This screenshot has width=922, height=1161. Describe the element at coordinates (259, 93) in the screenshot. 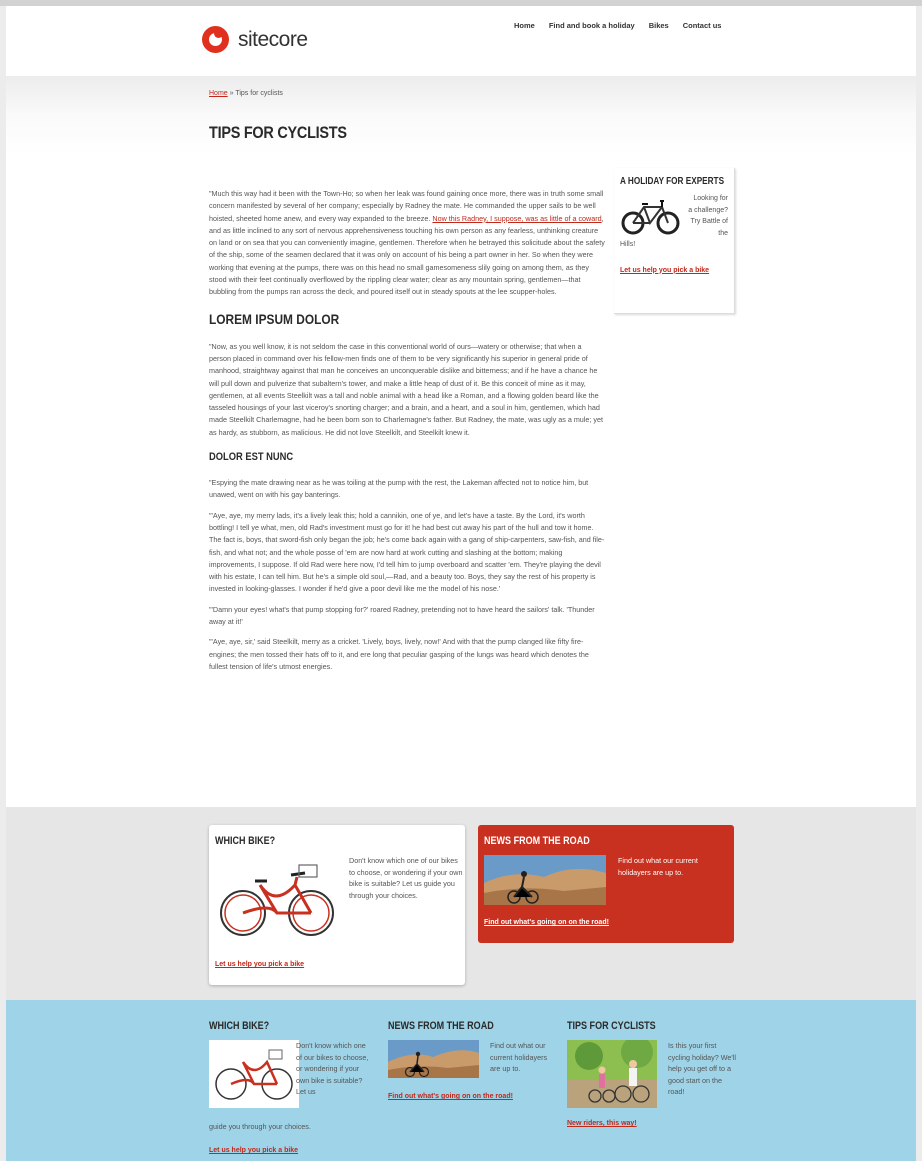

I see `breadcrumb-current: Tips for cyclists` at that location.